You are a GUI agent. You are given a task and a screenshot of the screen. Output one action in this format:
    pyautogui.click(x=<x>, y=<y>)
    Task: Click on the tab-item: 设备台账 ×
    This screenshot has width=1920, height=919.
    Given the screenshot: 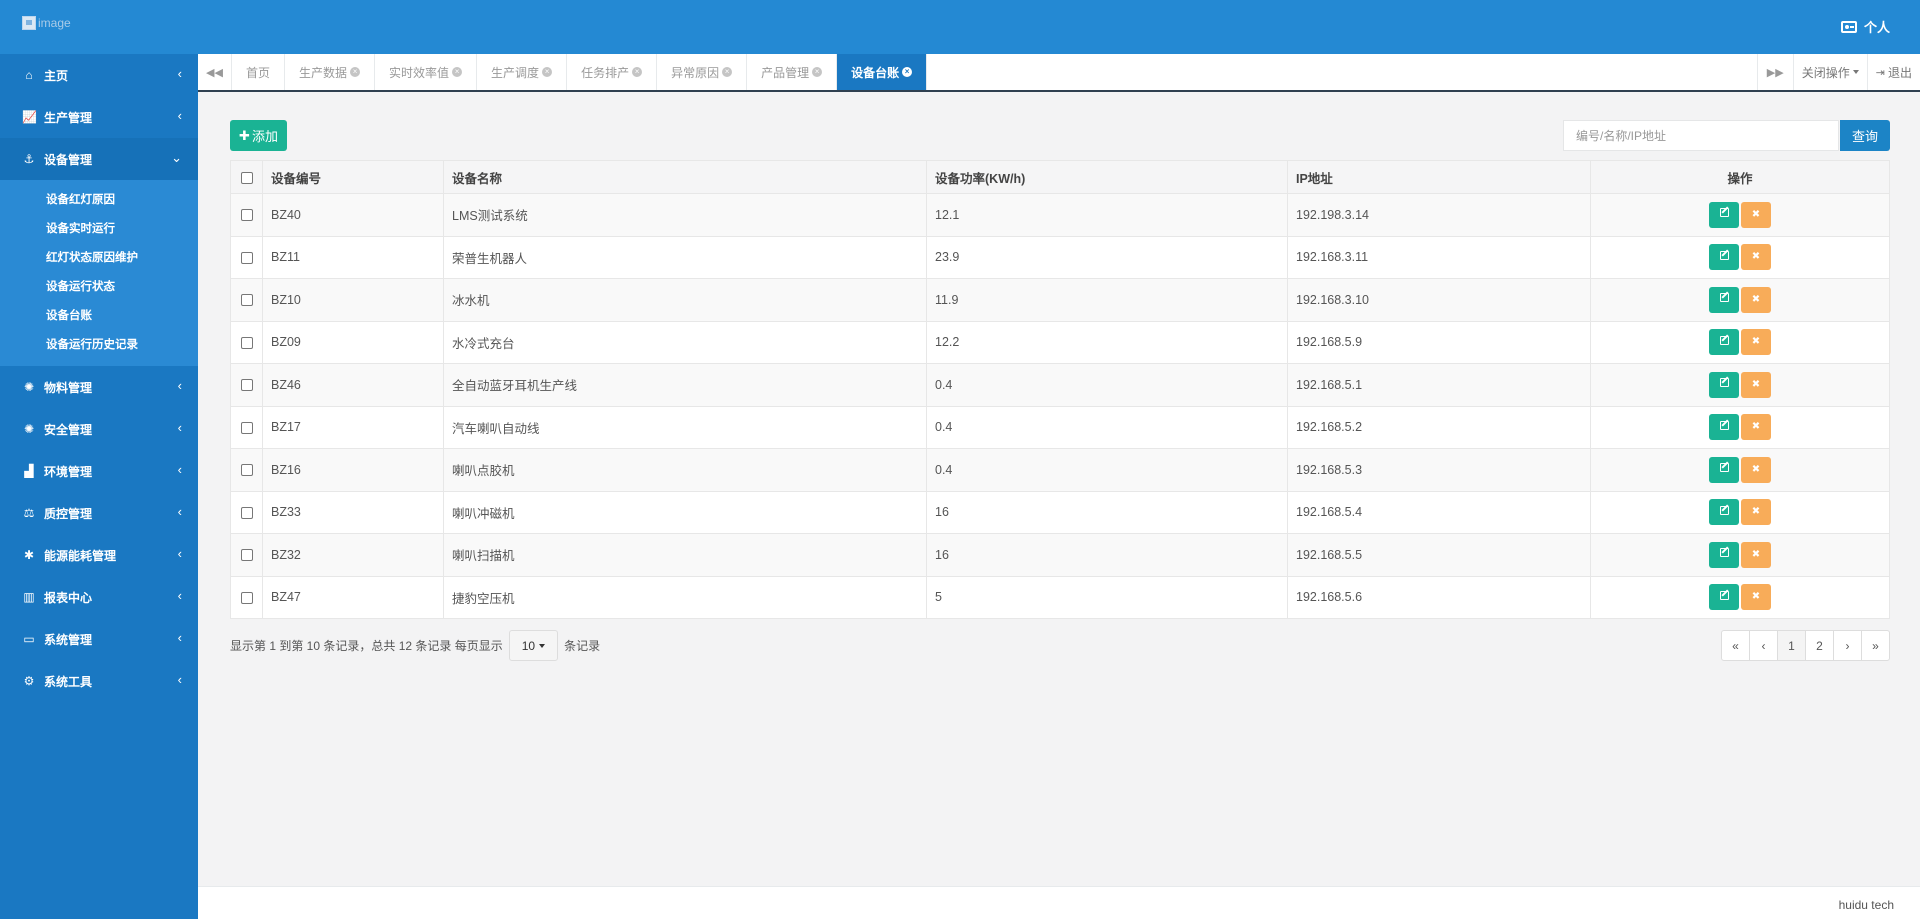 What is the action you would take?
    pyautogui.click(x=882, y=72)
    